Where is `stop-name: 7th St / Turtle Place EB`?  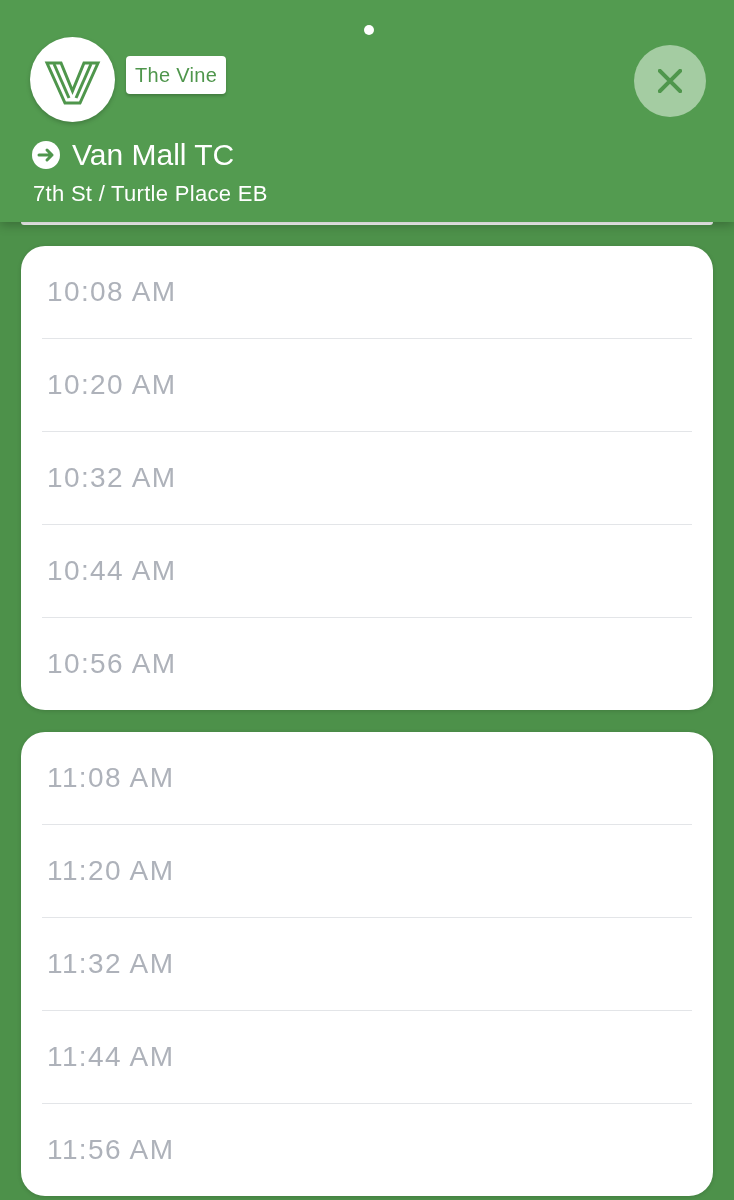
stop-name: 7th St / Turtle Place EB is located at coordinates (151, 194).